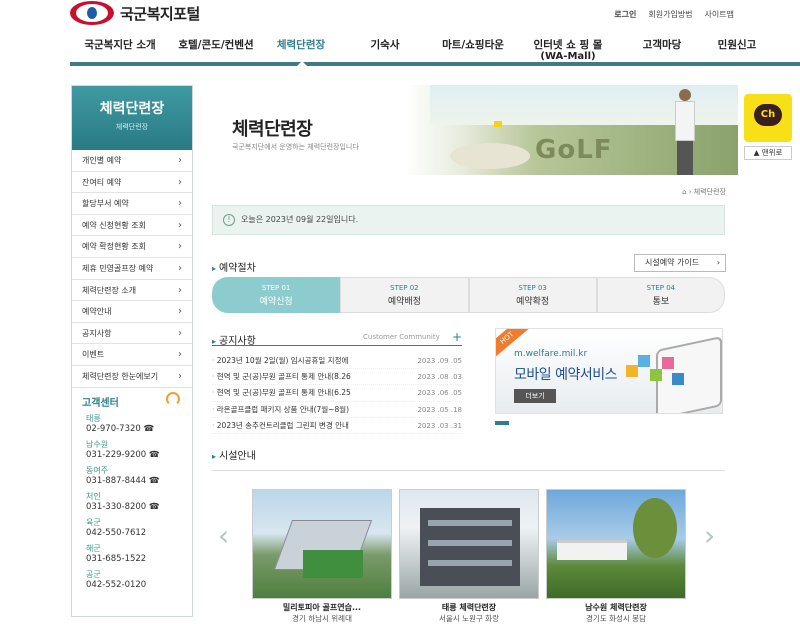 The width and height of the screenshot is (800, 624). I want to click on side-nav-item: 공지사항 ›, so click(132, 334).